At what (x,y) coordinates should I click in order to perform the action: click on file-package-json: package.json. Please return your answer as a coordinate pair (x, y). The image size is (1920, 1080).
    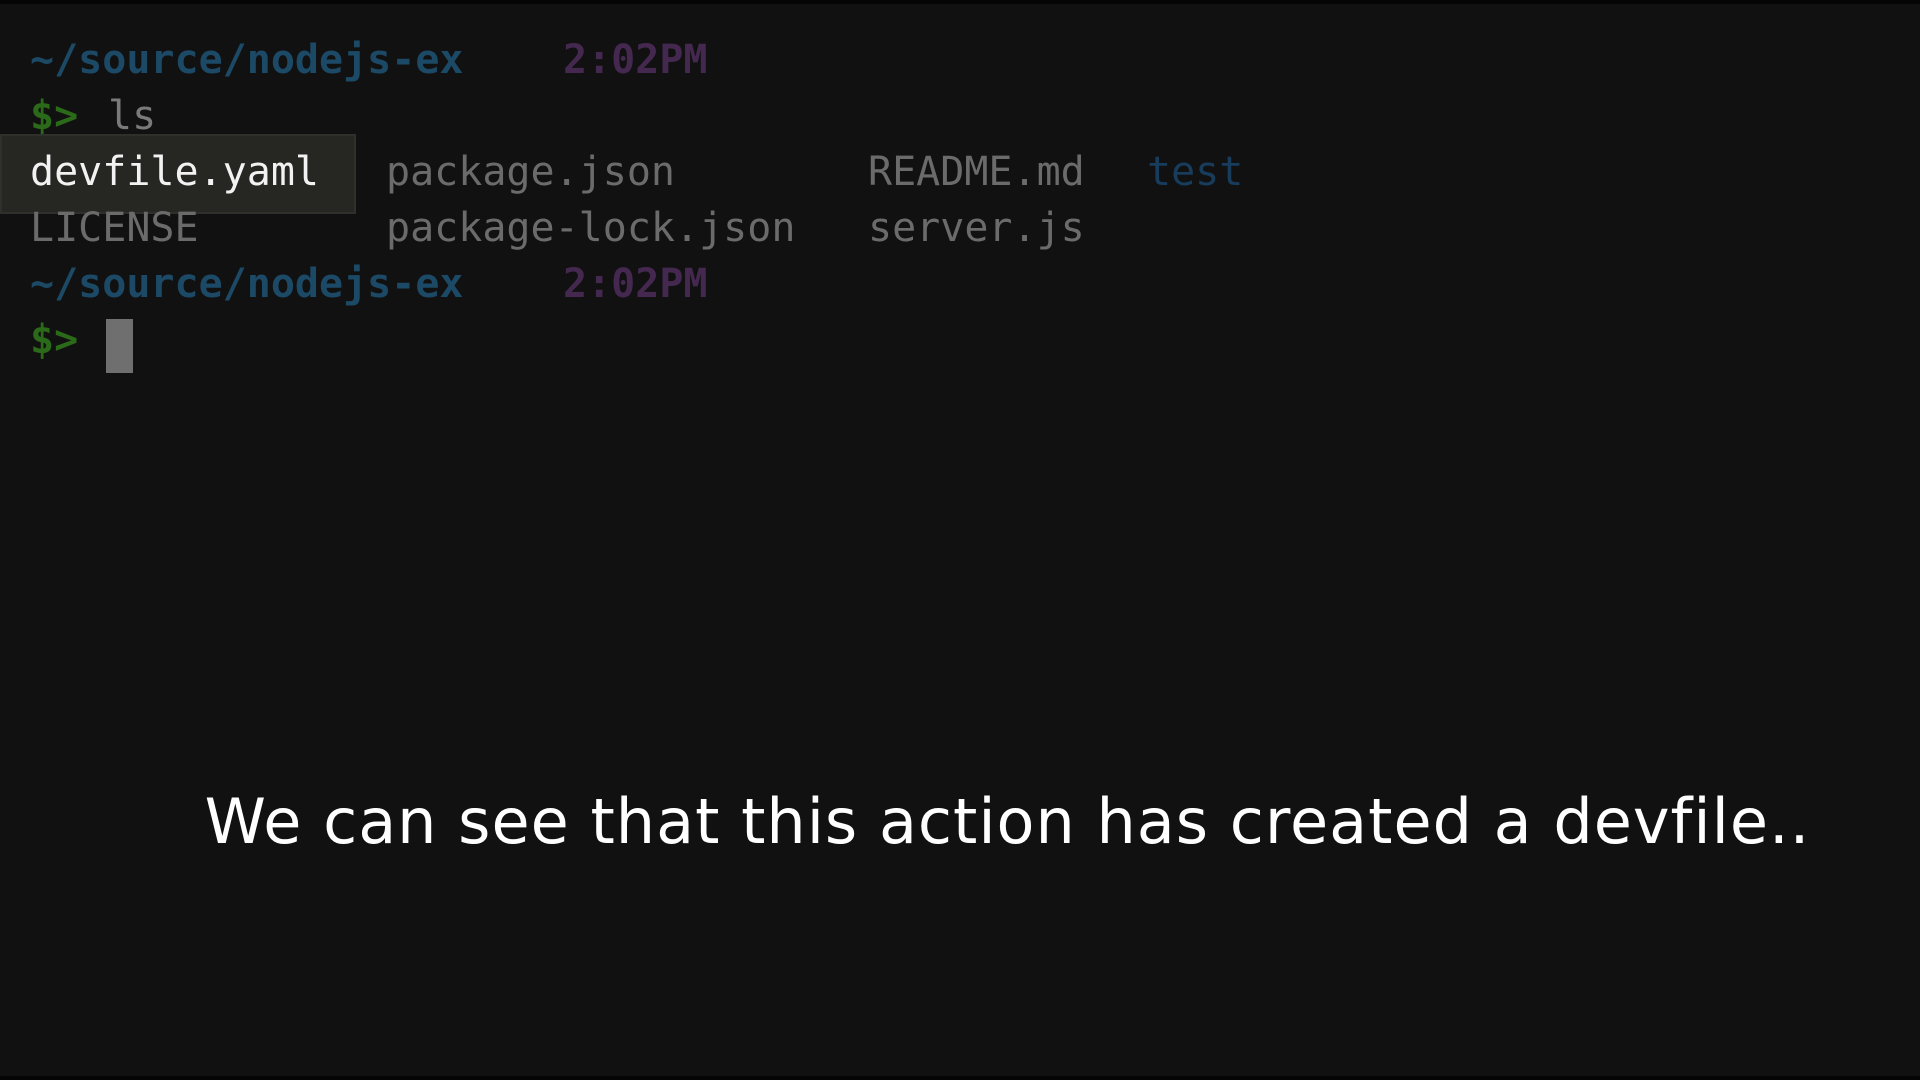
    Looking at the image, I should click on (530, 172).